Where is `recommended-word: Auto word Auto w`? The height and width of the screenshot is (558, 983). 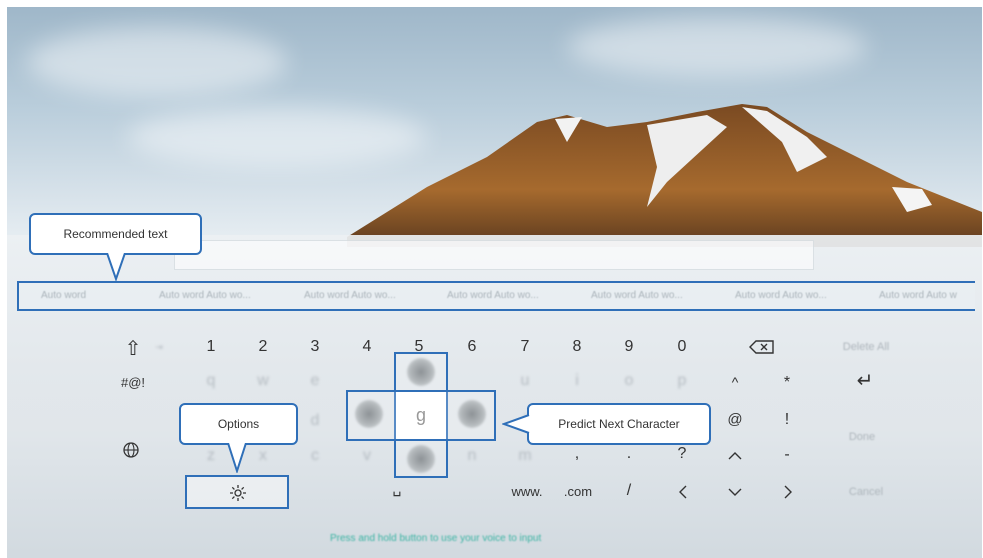
recommended-word: Auto word Auto w is located at coordinates (918, 295).